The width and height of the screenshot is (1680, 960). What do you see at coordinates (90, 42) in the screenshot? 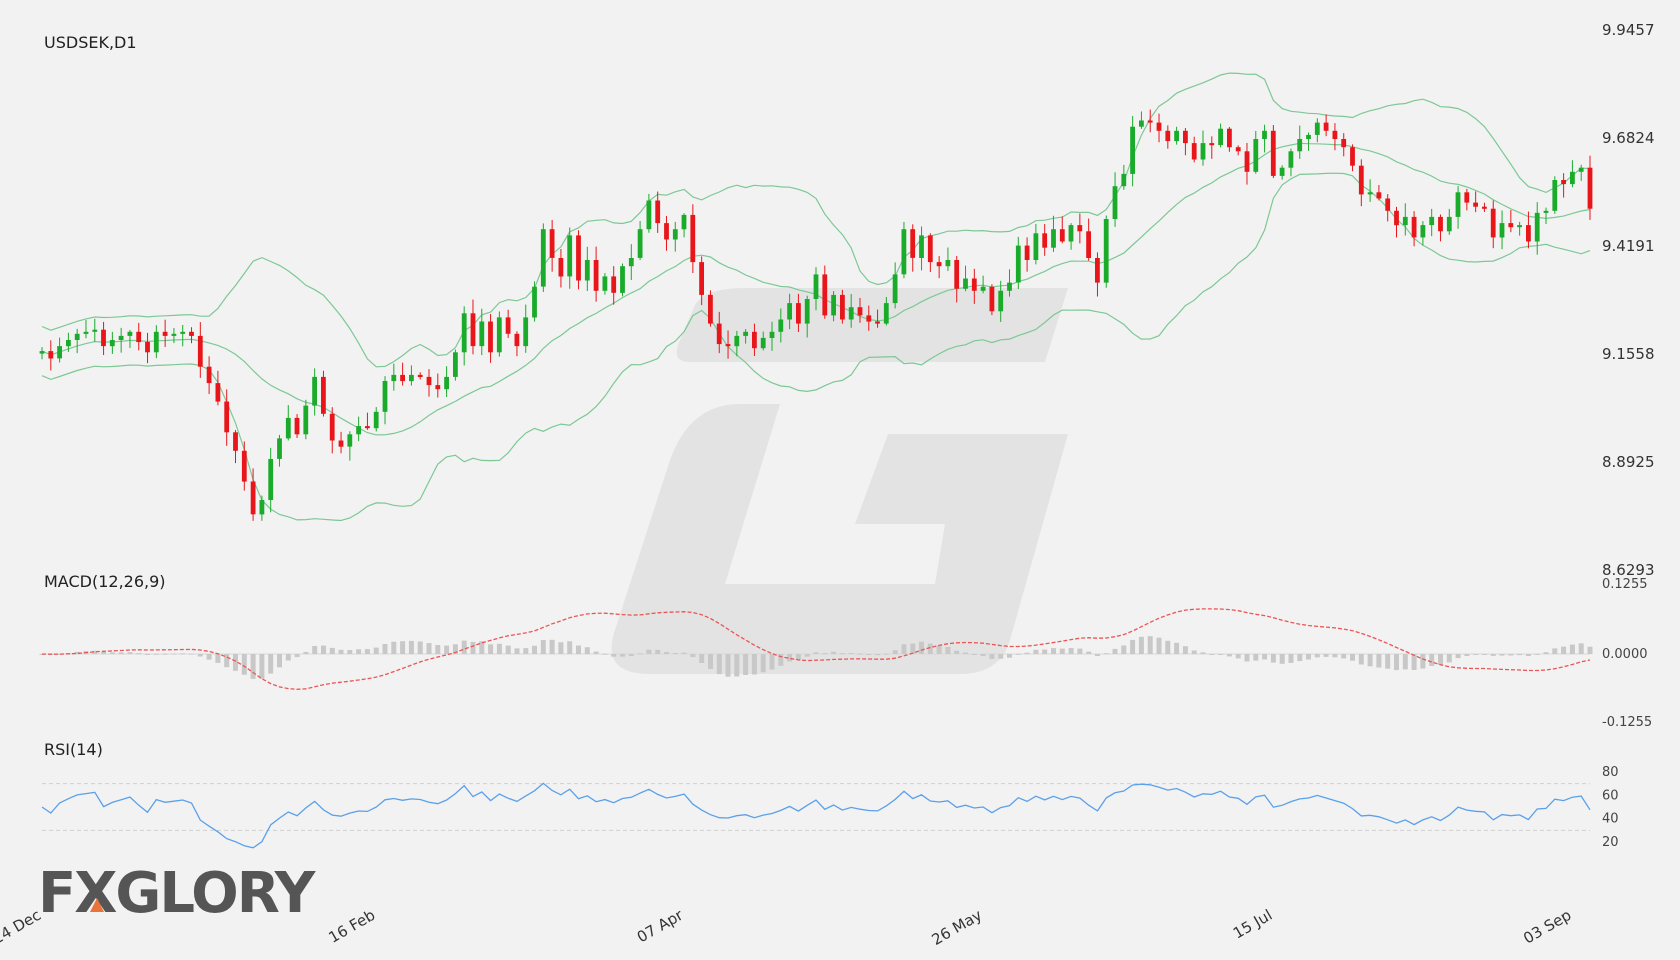
I see `chart-title: USDSEK,D1` at bounding box center [90, 42].